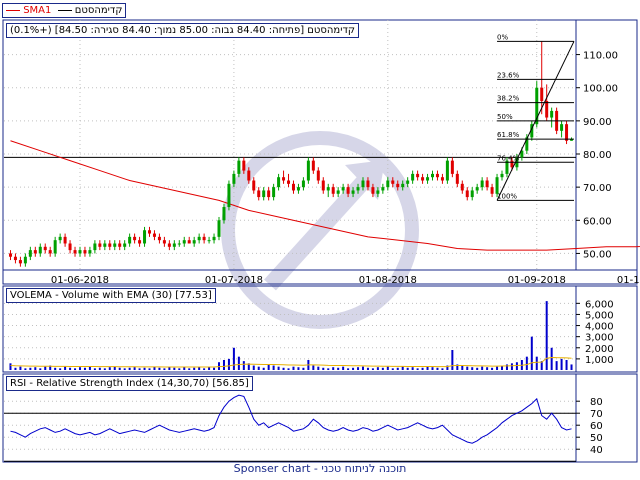 The image size is (640, 480). Describe the element at coordinates (64, 10) in the screenshot. I see `chart-legend: SMA1 קדימהסטם` at that location.